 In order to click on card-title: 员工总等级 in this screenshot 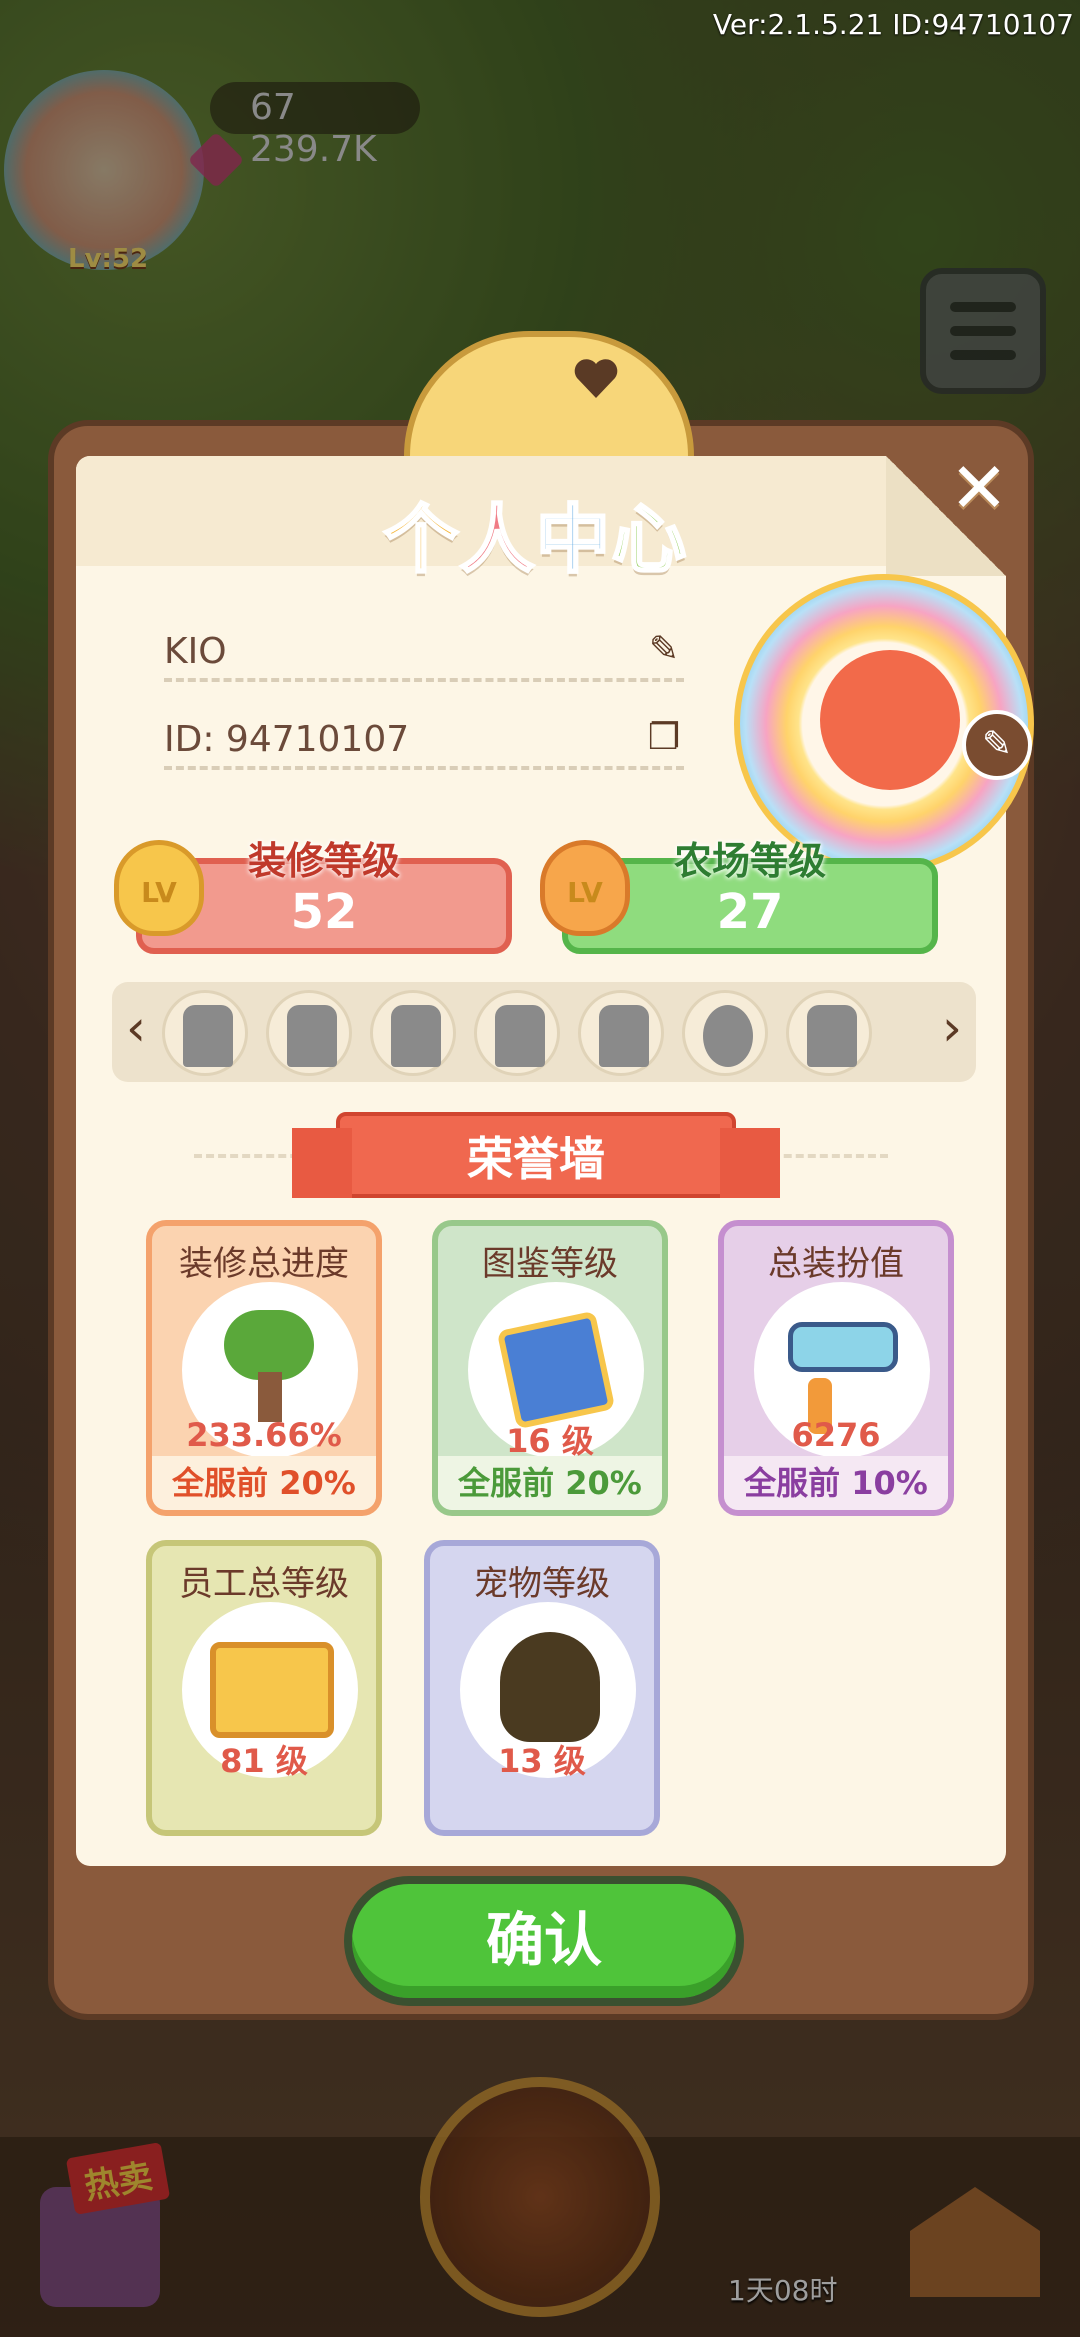, I will do `click(264, 1584)`.